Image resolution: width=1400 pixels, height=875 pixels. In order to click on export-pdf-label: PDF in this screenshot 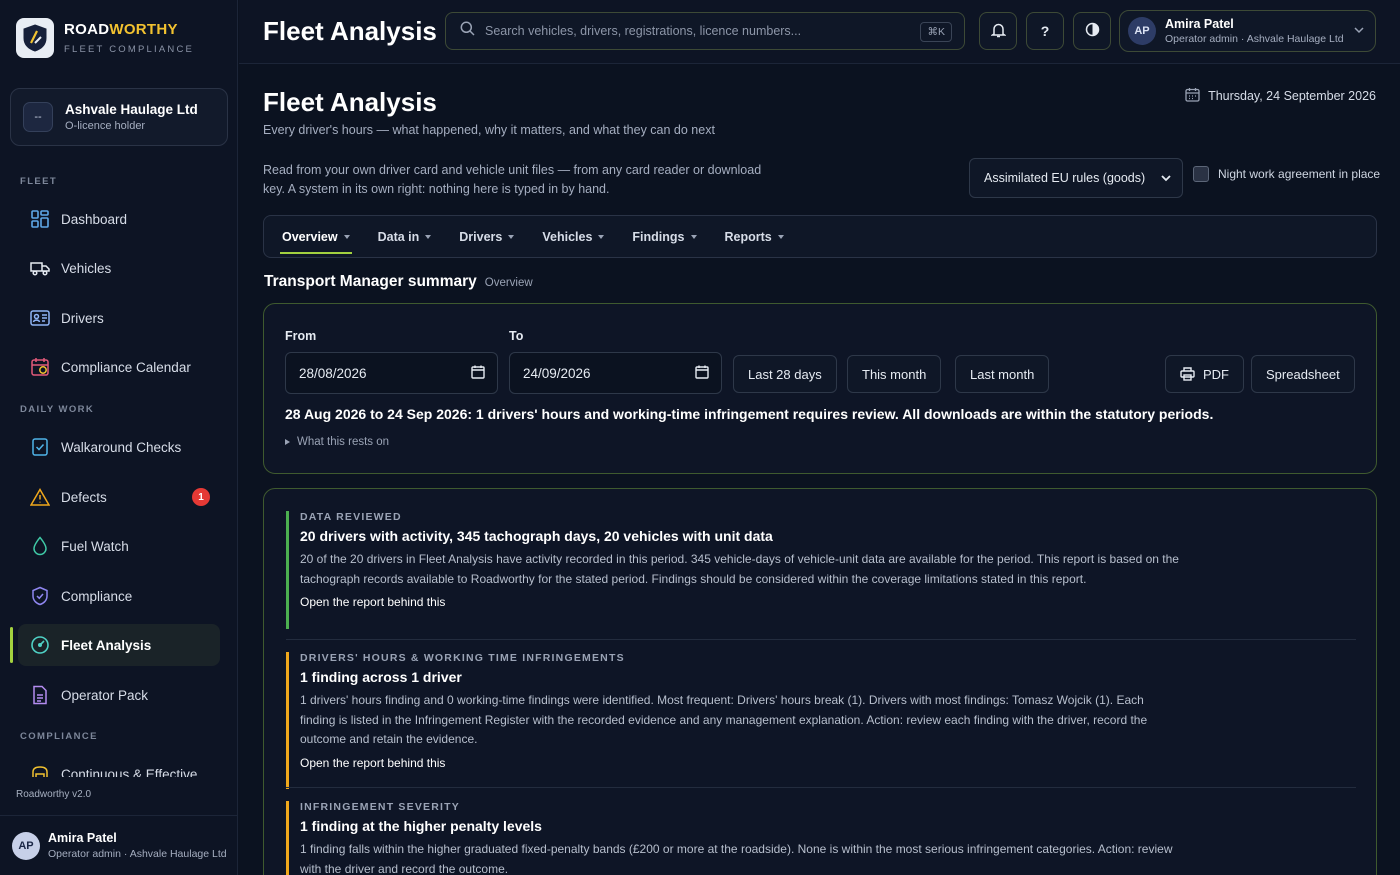, I will do `click(1216, 374)`.